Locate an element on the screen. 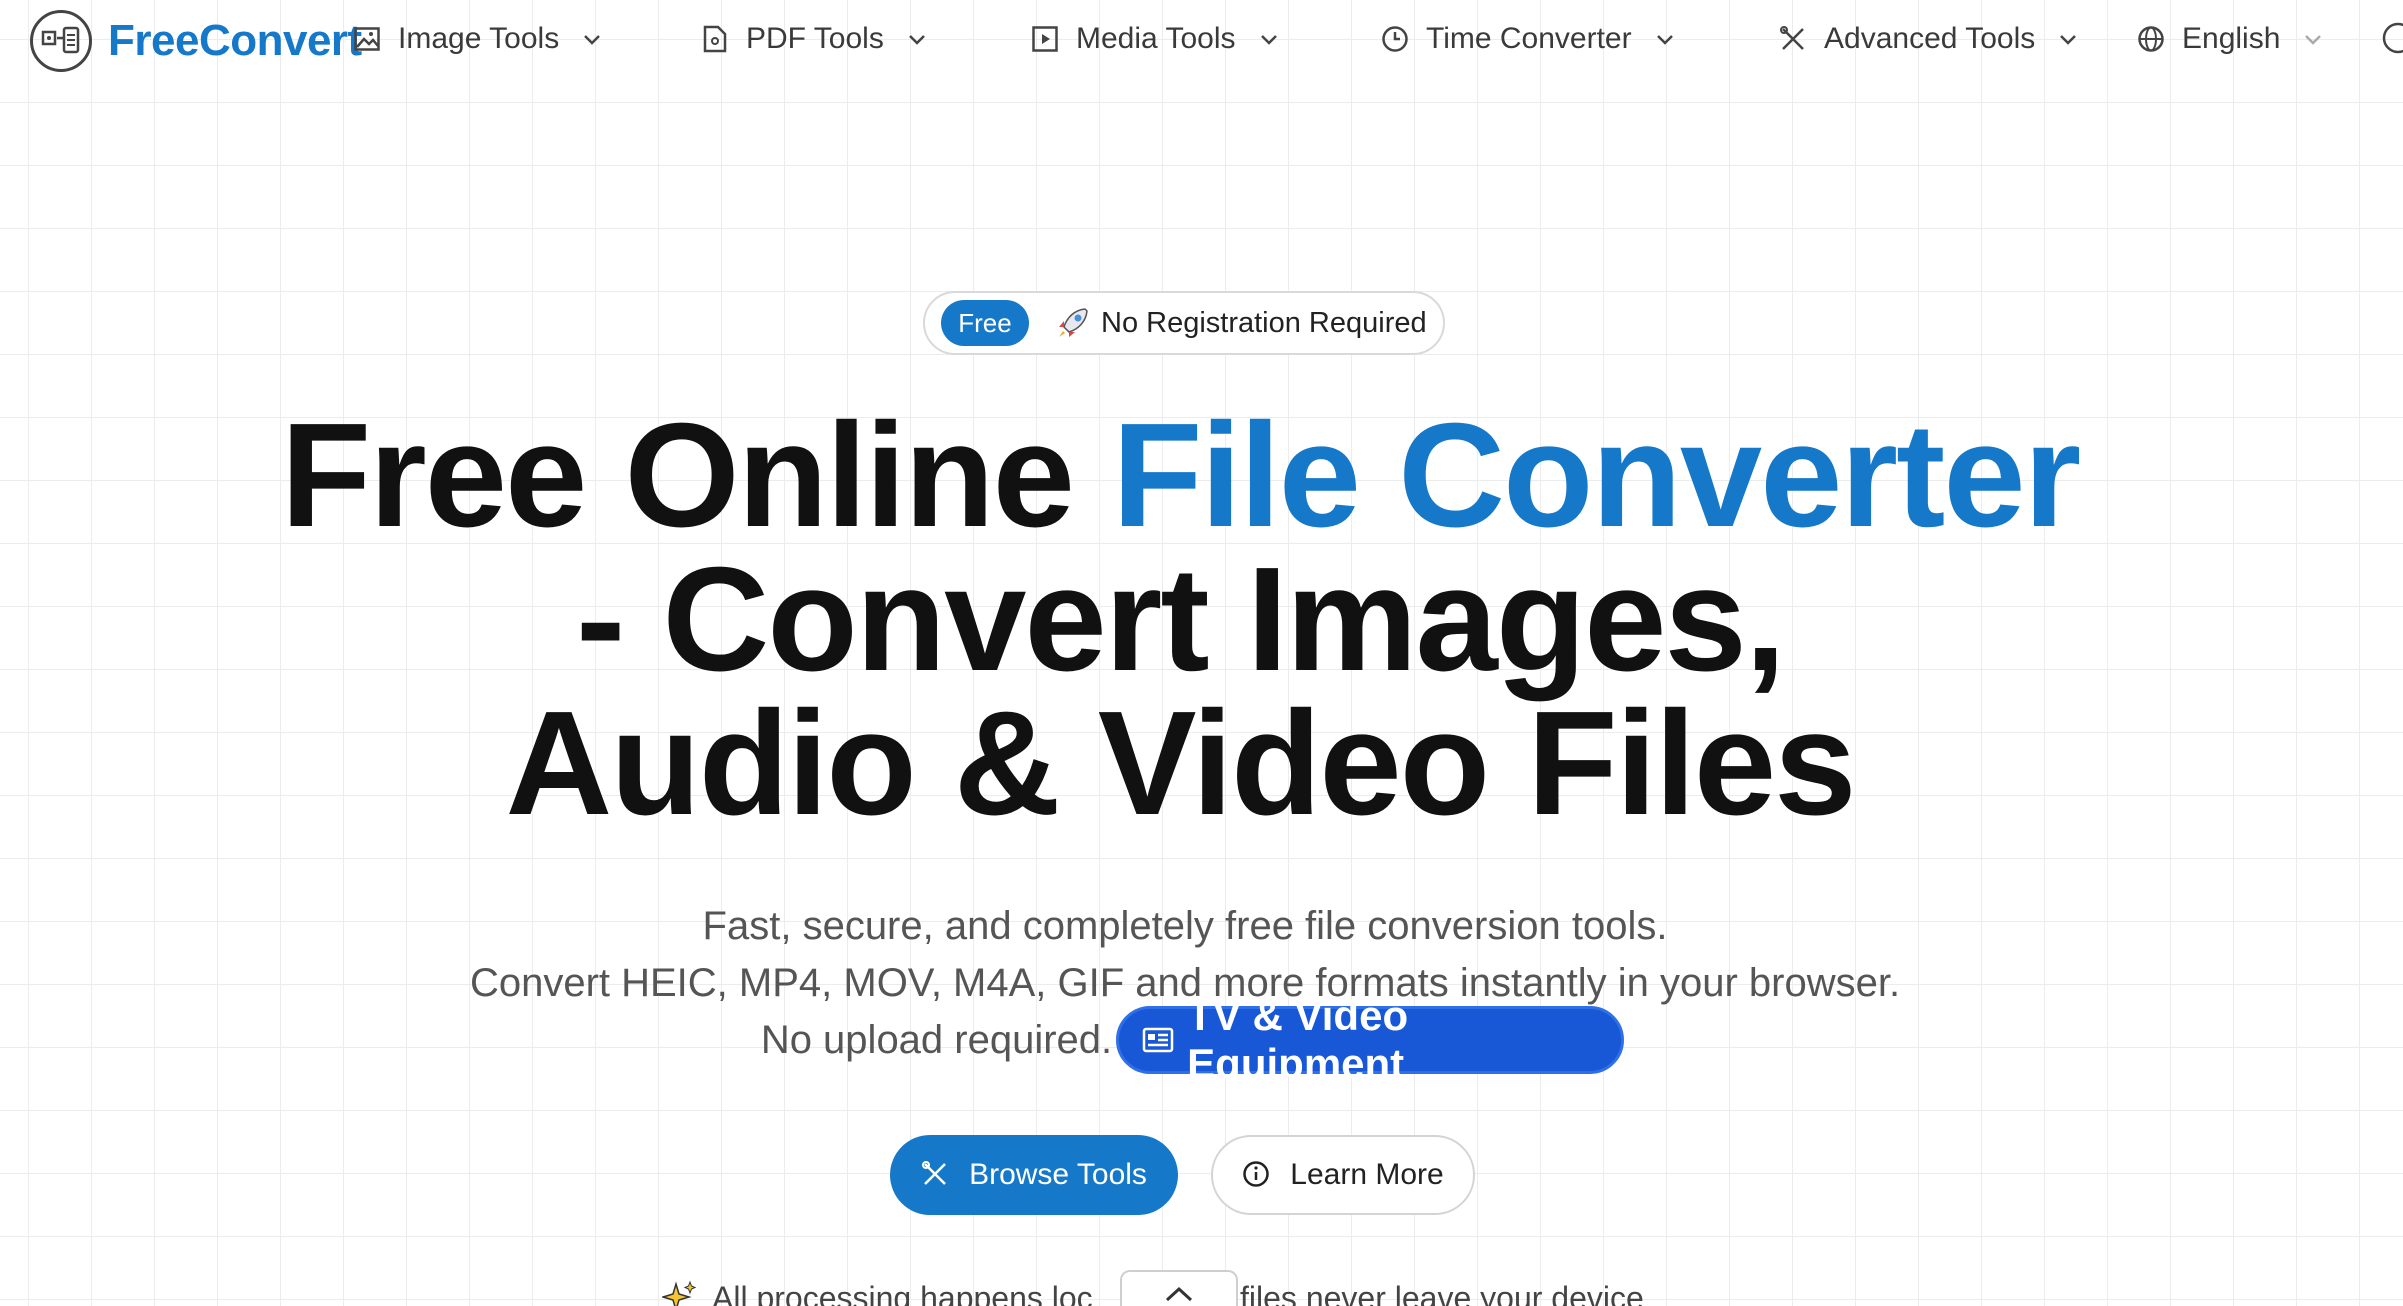 This screenshot has width=2403, height=1306. scroll-up-button is located at coordinates (1179, 1288).